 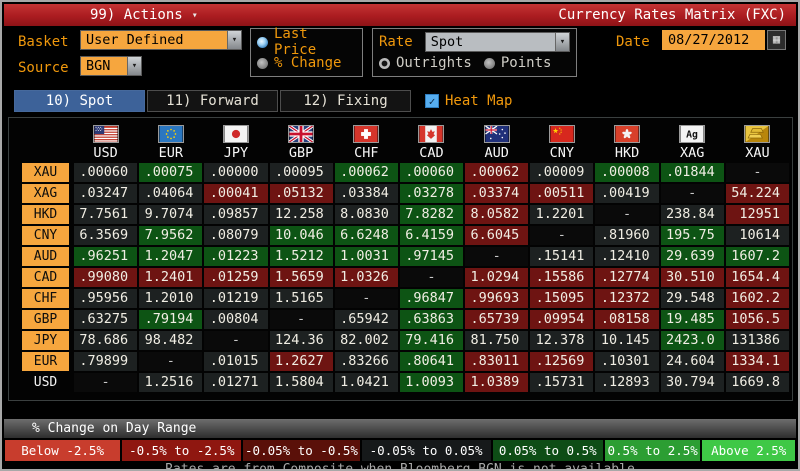 What do you see at coordinates (562, 277) in the screenshot?
I see `rate-cell-CAD-CNY: .15586` at bounding box center [562, 277].